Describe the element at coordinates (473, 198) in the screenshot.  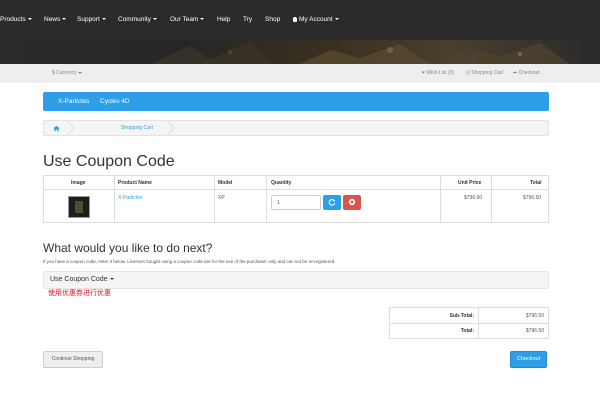
I see `unit-price-value: $796.50` at that location.